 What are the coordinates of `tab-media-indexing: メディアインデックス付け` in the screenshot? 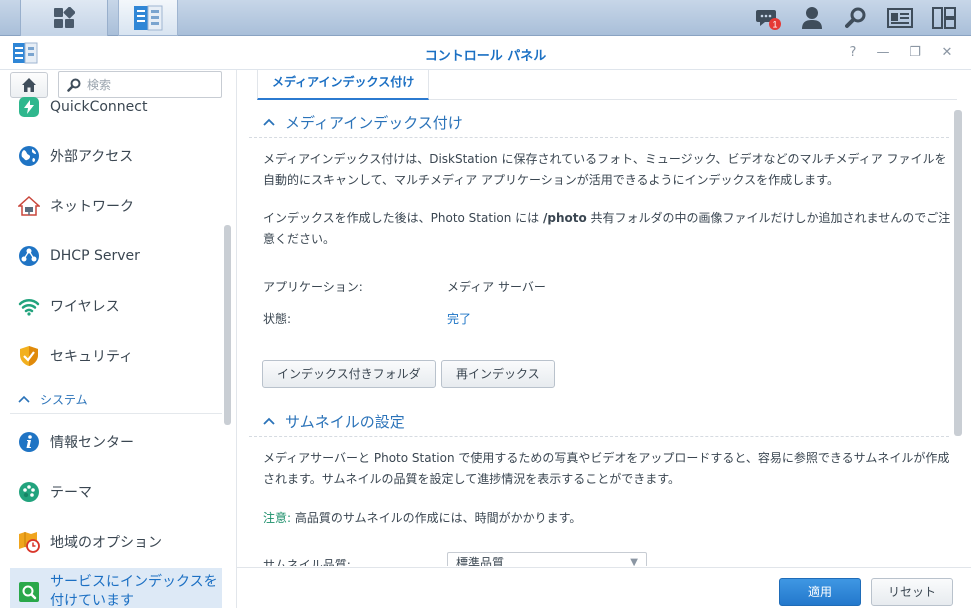 It's located at (343, 85).